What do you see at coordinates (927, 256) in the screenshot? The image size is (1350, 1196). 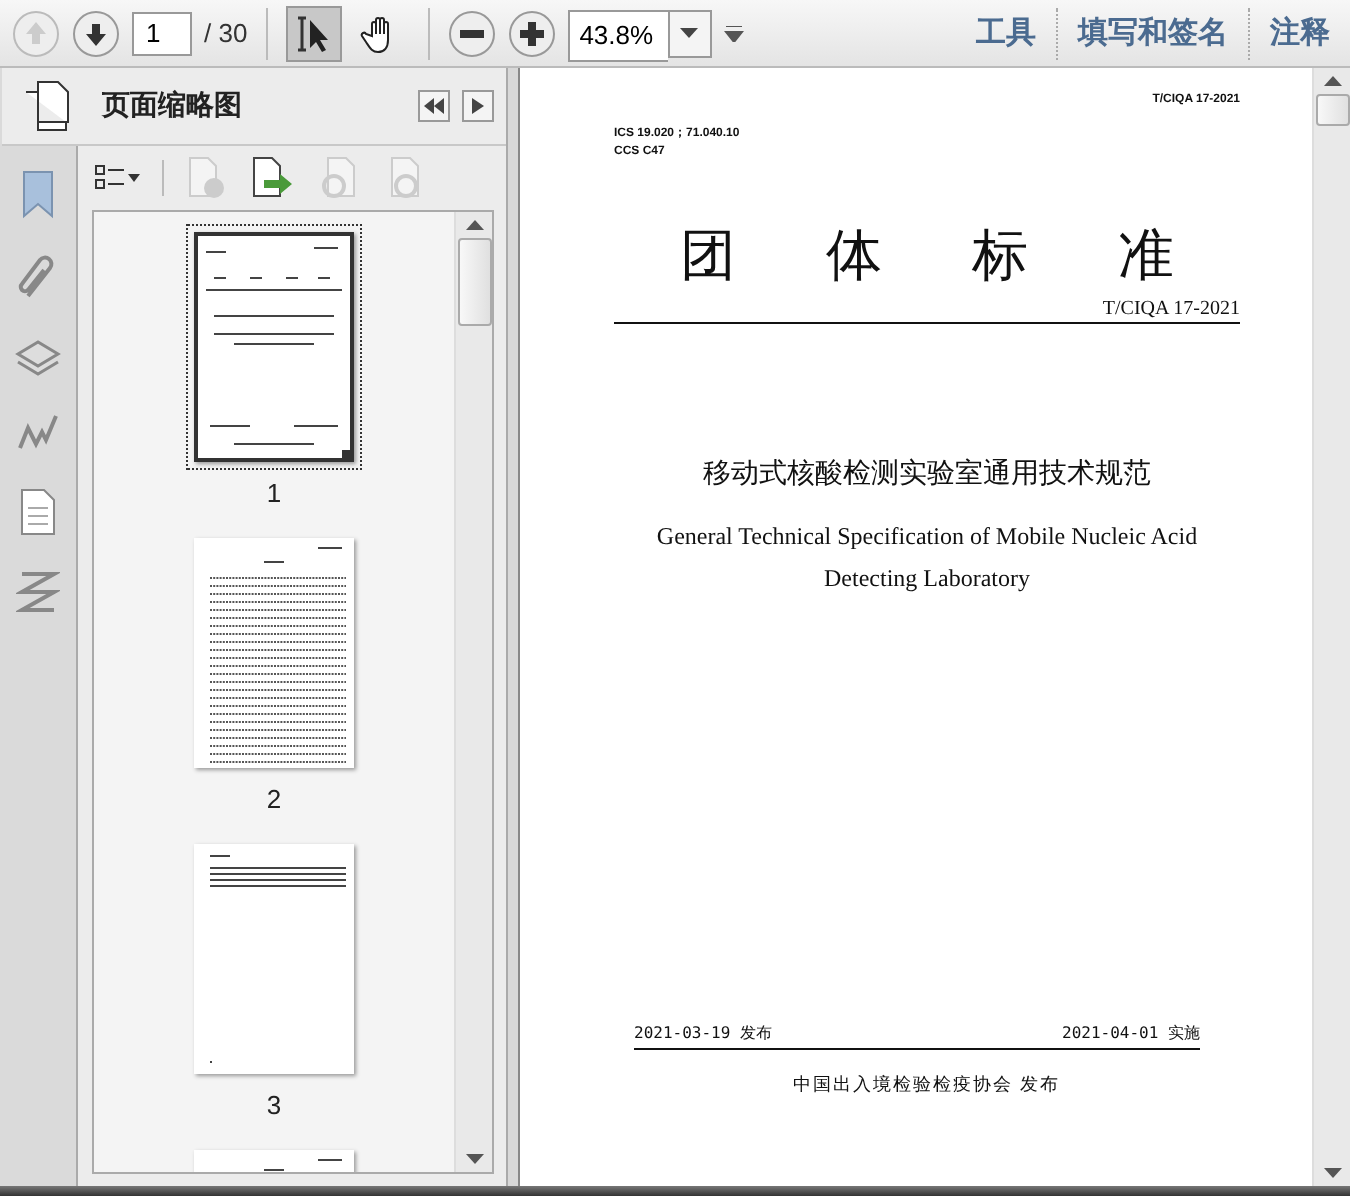 I see `document-heading: 团 体 标 准` at bounding box center [927, 256].